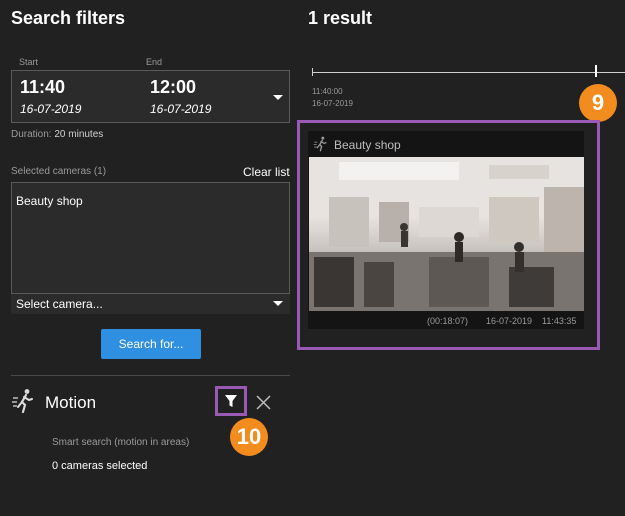 The height and width of the screenshot is (516, 625). I want to click on result-time: 11:43:35, so click(559, 321).